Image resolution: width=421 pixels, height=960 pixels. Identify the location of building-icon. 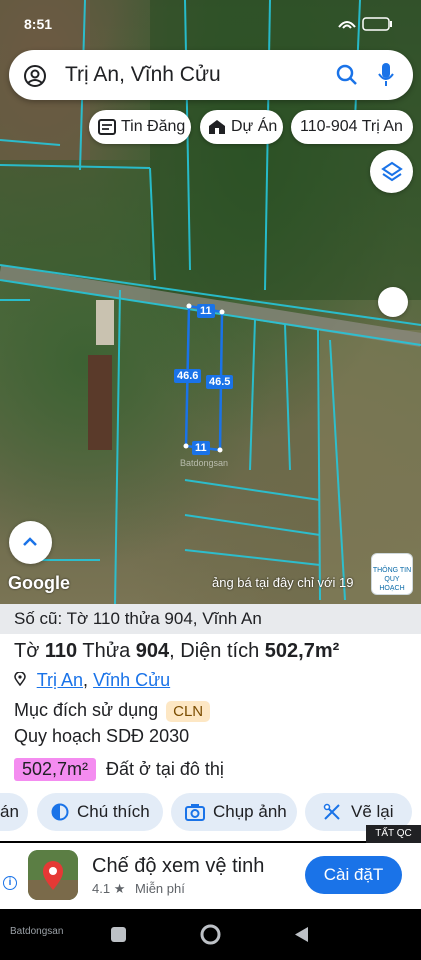
(217, 127).